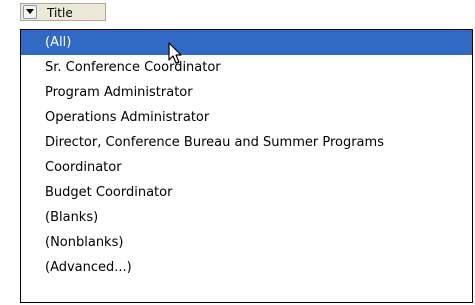  Describe the element at coordinates (60, 13) in the screenshot. I see `column-header-label: Title` at that location.